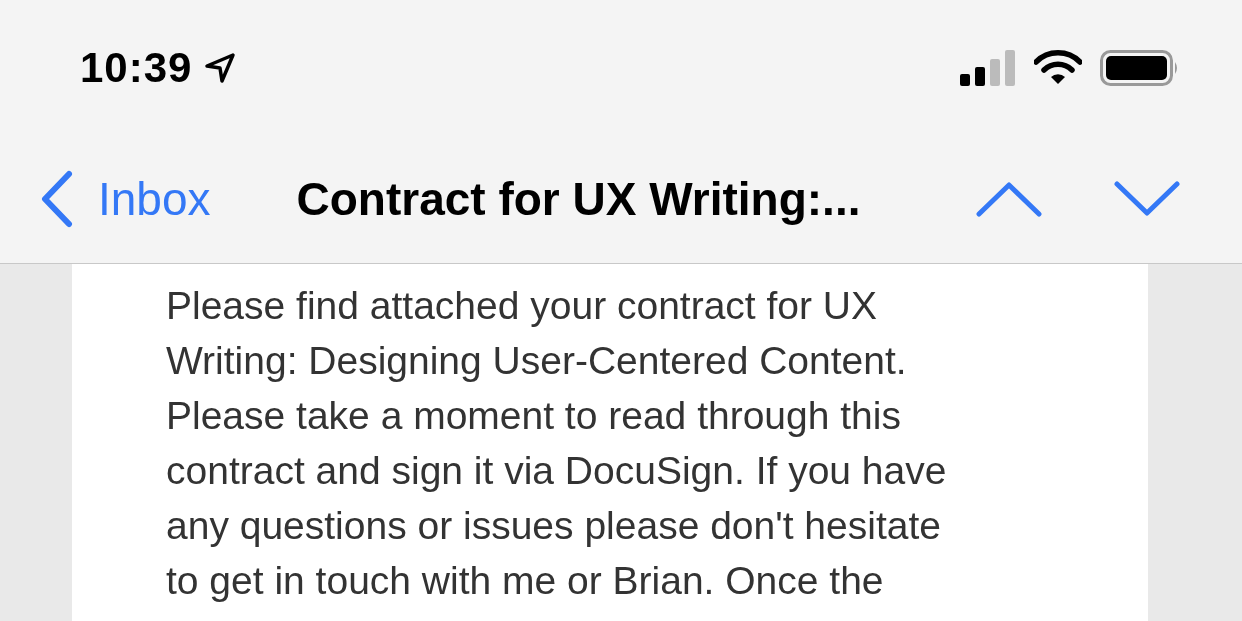  What do you see at coordinates (1140, 67) in the screenshot?
I see `battery-icon` at bounding box center [1140, 67].